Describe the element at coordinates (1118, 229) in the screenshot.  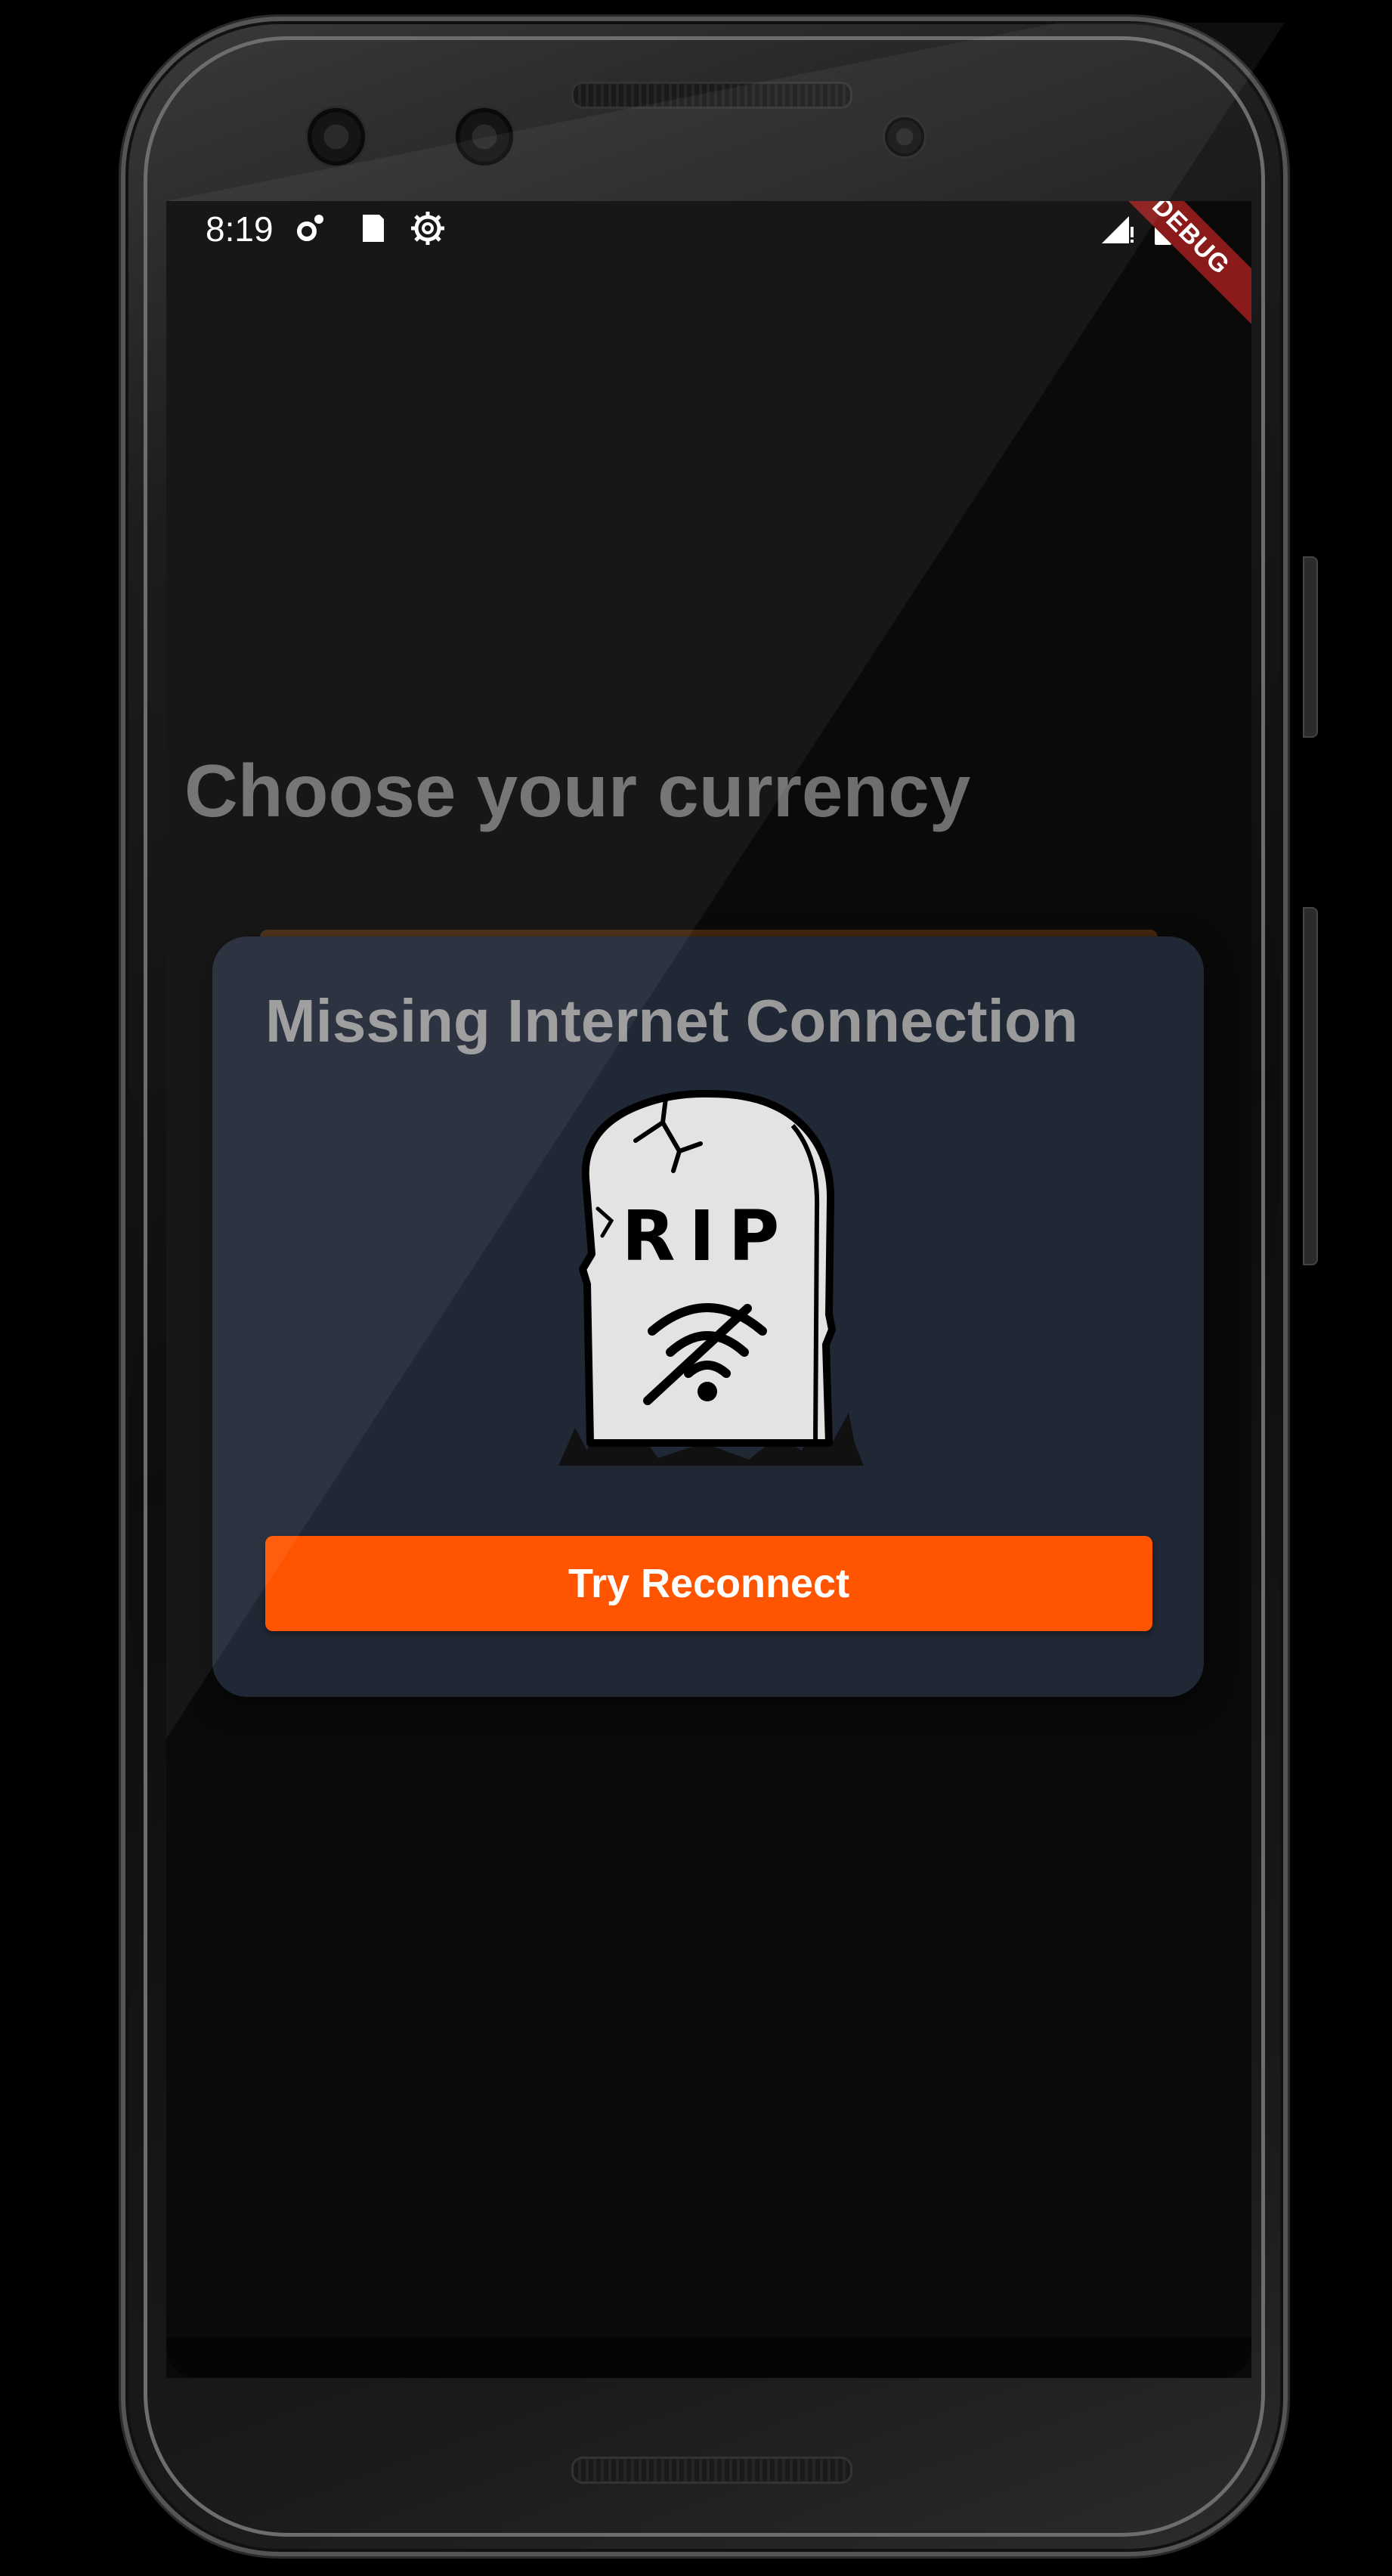
I see `signal-no-connection-icon` at that location.